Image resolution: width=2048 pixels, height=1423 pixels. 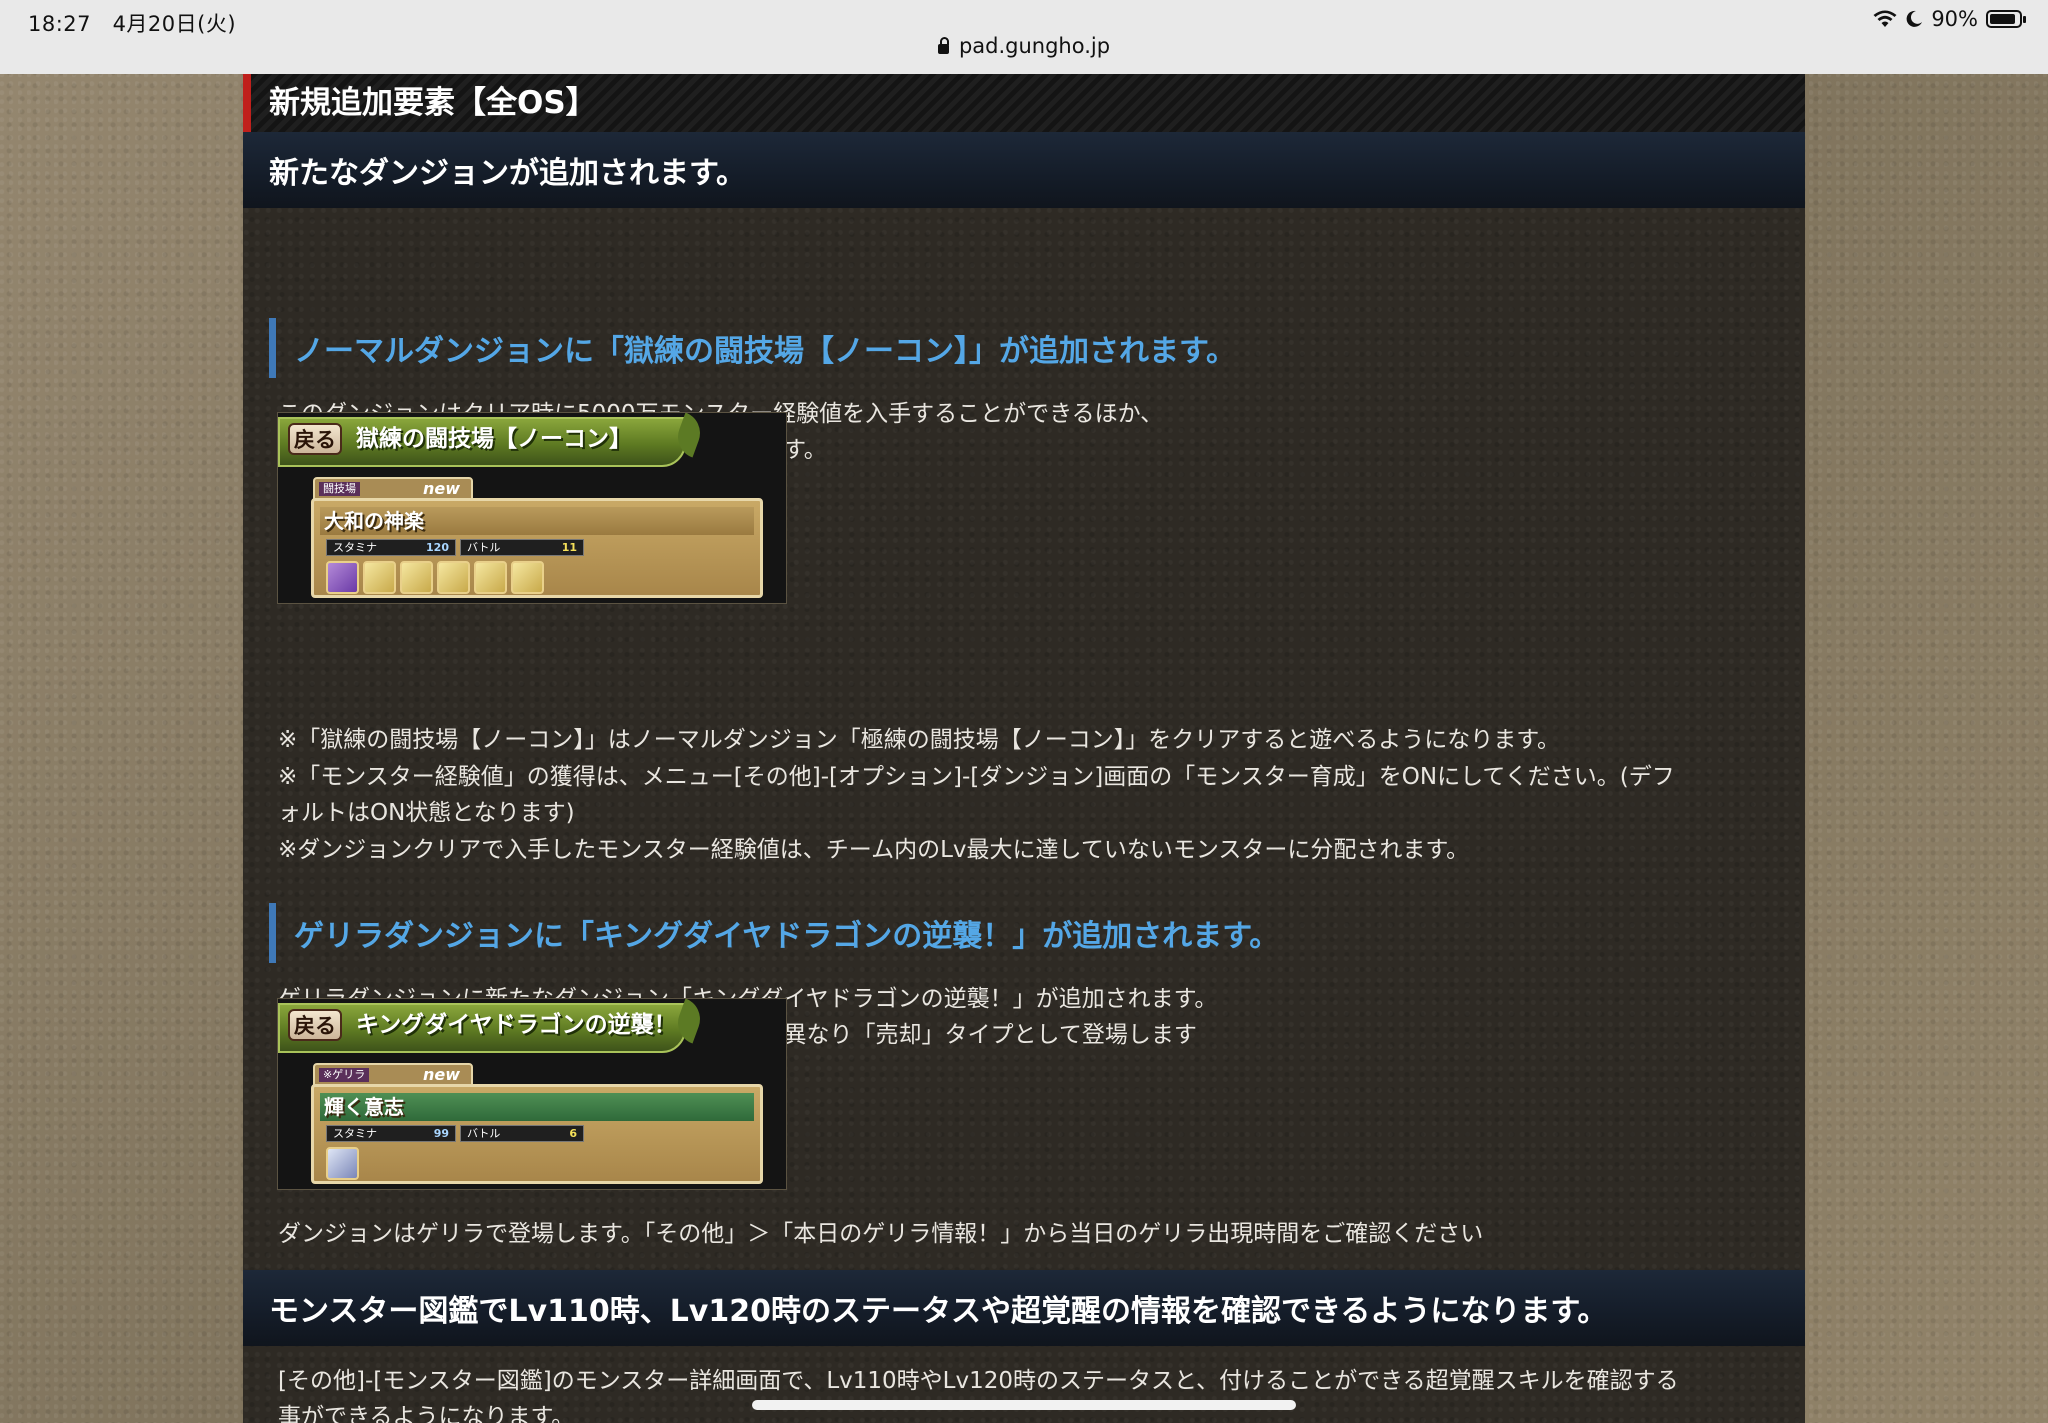 I want to click on status-bar: 18:27 4月20日(火) 90% pad.gungho.jp, so click(x=1024, y=37).